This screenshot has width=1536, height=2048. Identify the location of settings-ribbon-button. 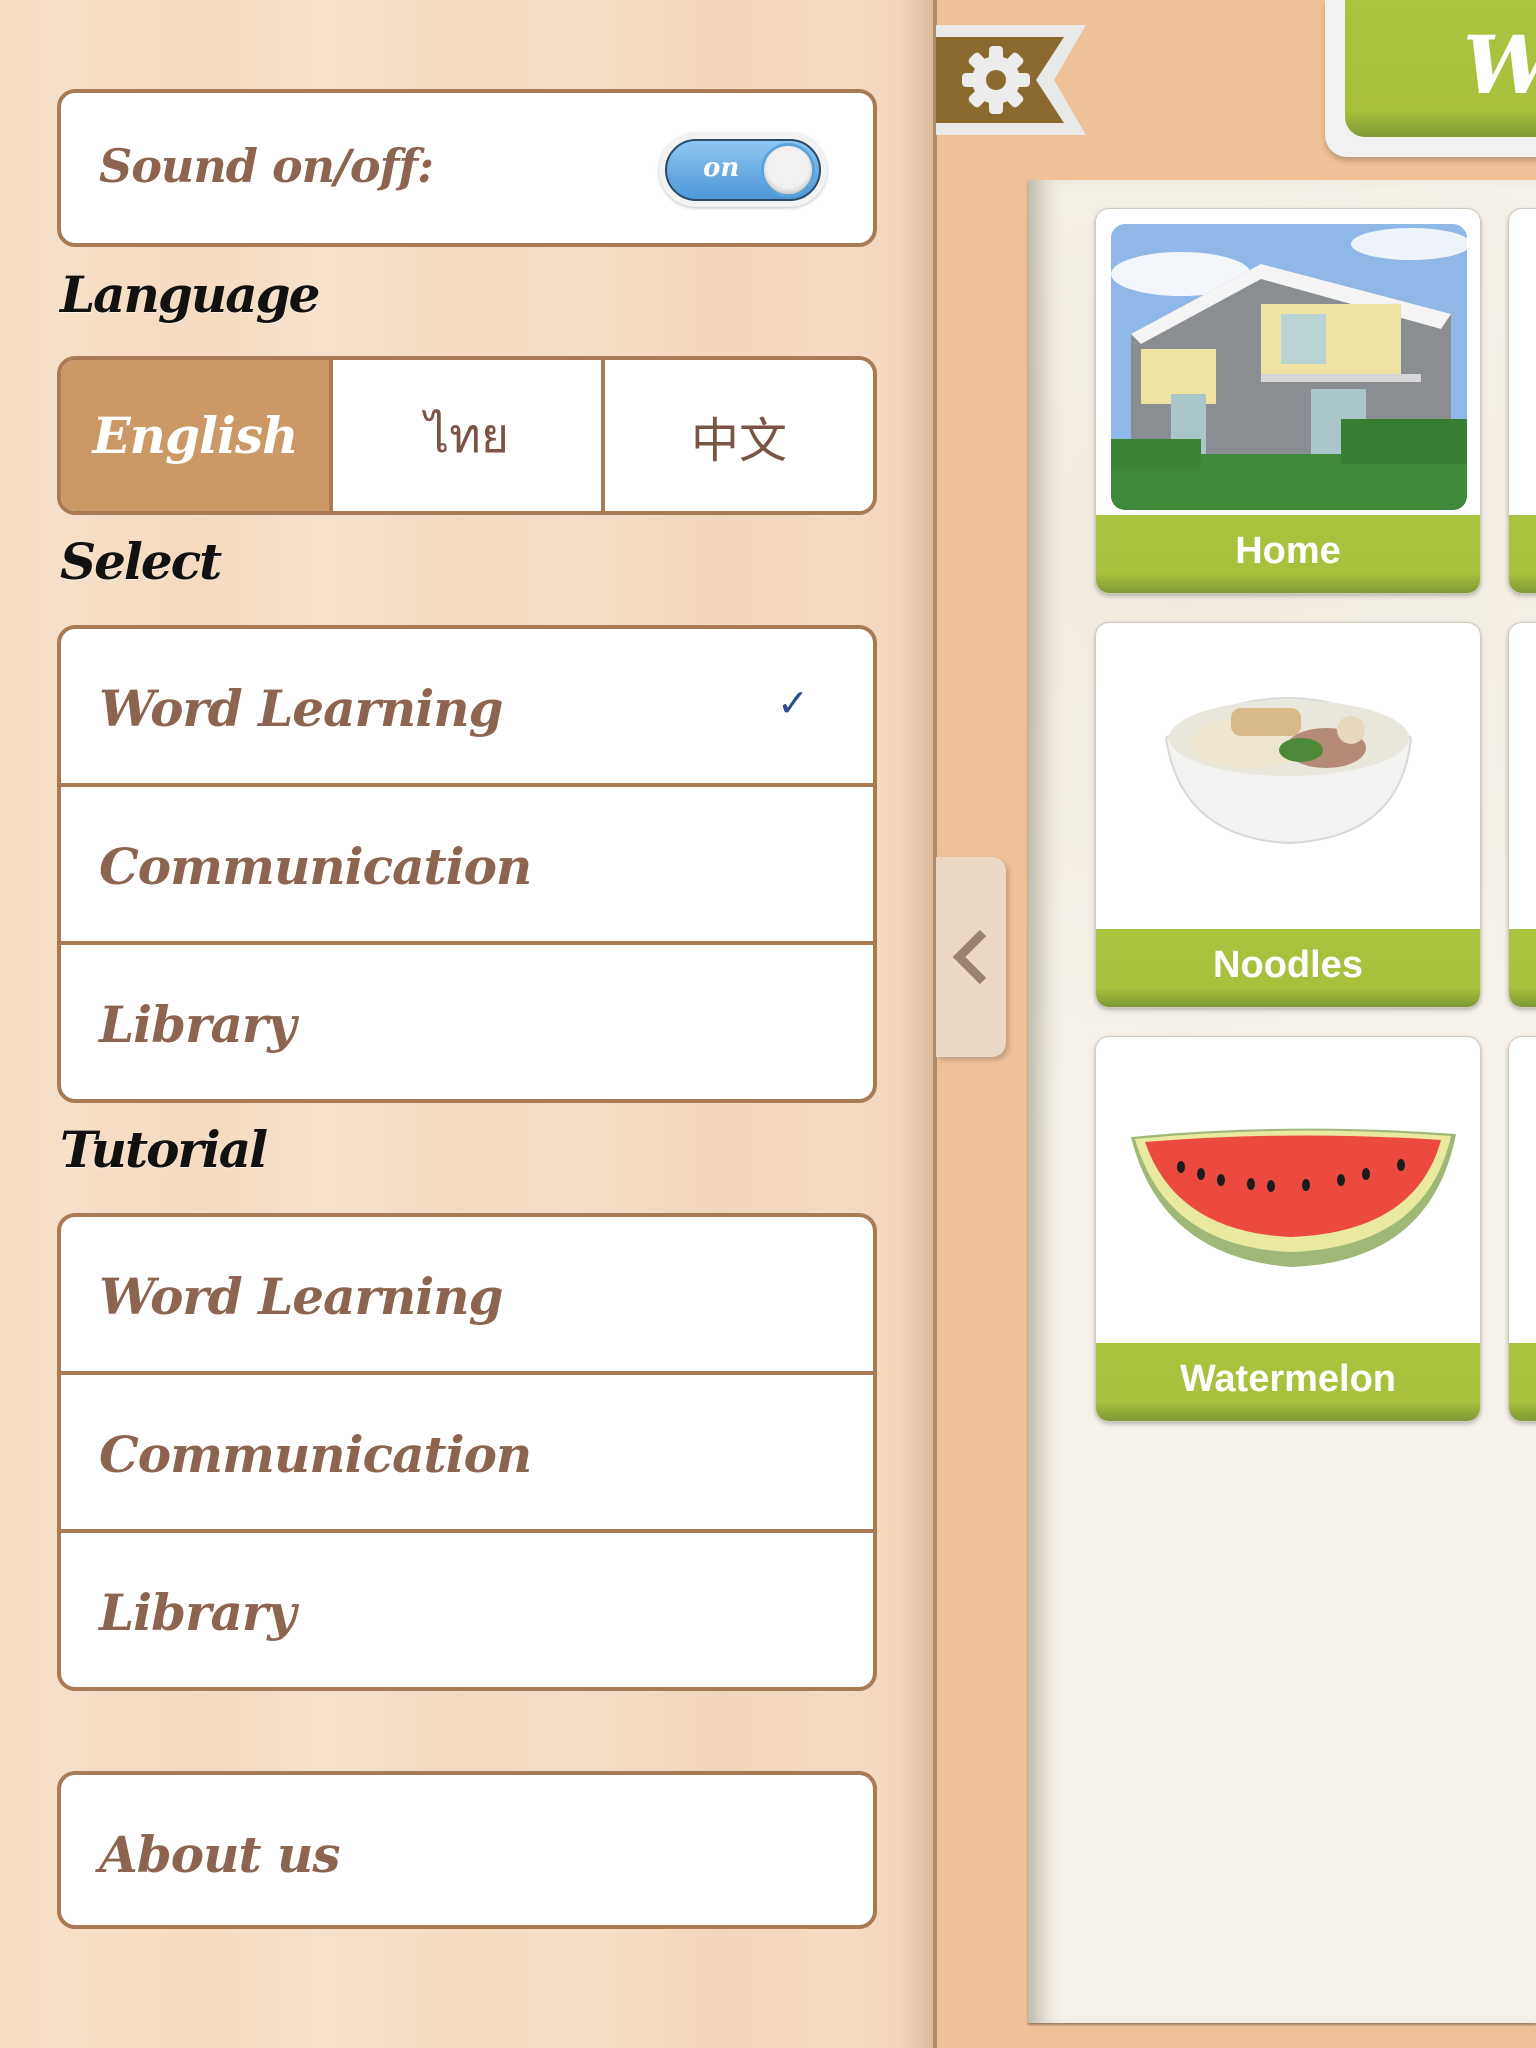
(1011, 80).